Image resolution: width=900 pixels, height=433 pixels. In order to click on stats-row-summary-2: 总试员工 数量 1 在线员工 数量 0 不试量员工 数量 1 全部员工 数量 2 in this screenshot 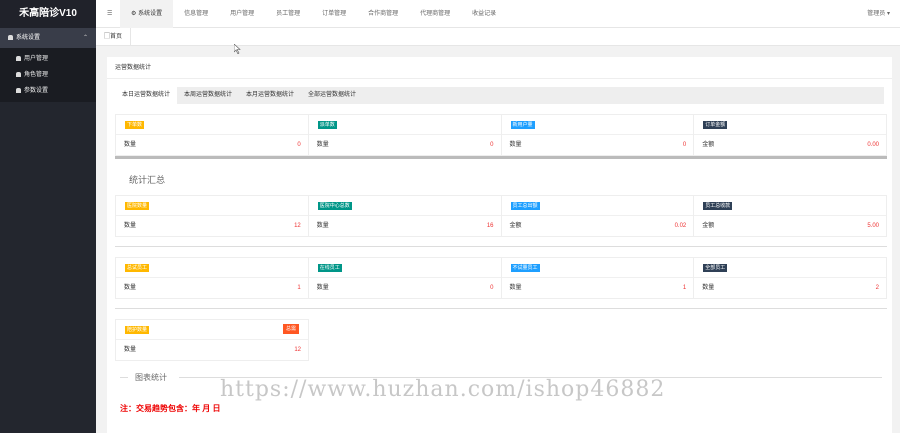, I will do `click(501, 278)`.